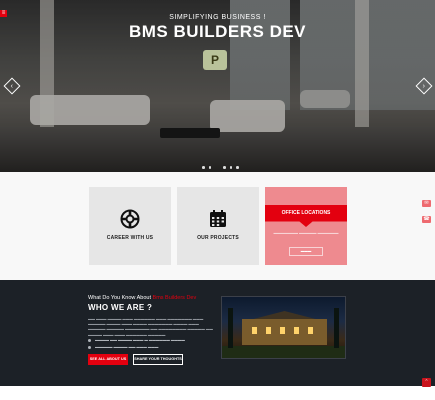 Image resolution: width=435 pixels, height=400 pixels. Describe the element at coordinates (217, 167) in the screenshot. I see `dots-spacer` at that location.